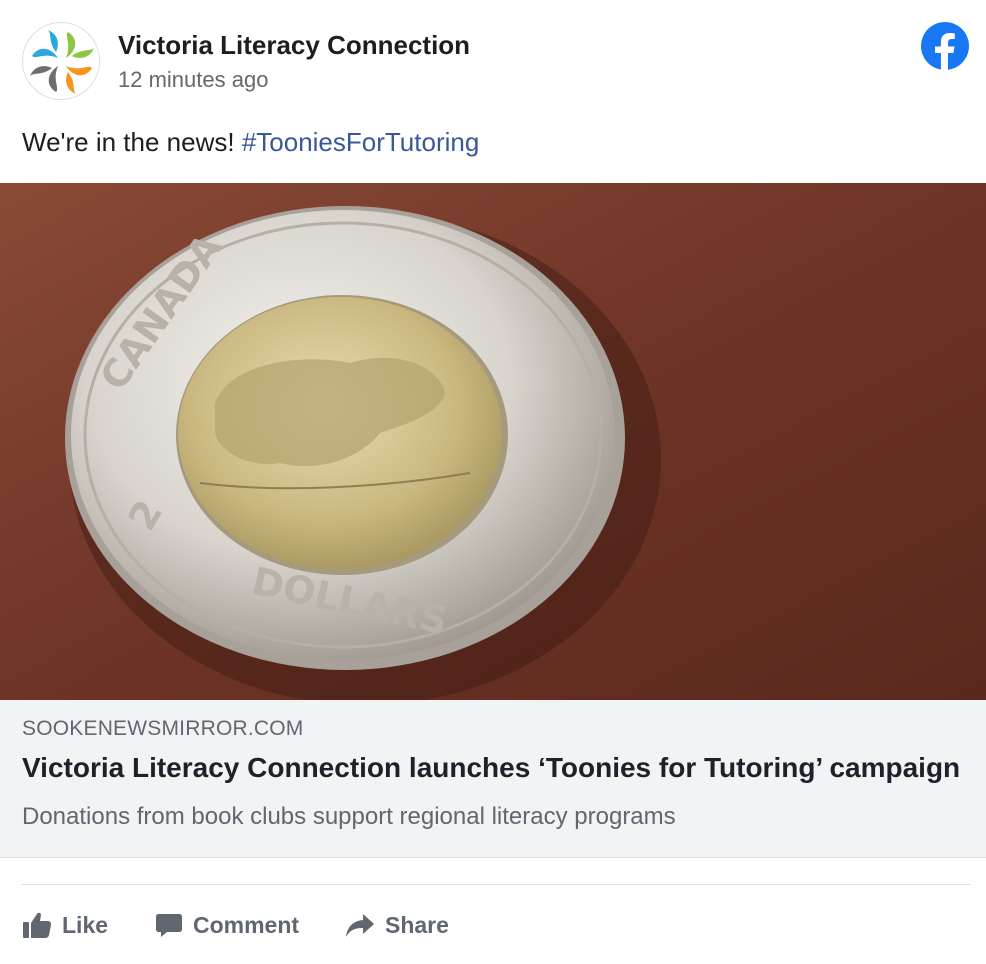 The height and width of the screenshot is (964, 986). I want to click on page-name: Victoria Literacy Connection, so click(294, 45).